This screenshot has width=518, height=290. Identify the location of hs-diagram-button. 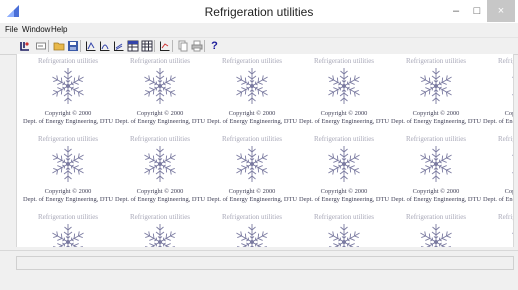
(118, 45).